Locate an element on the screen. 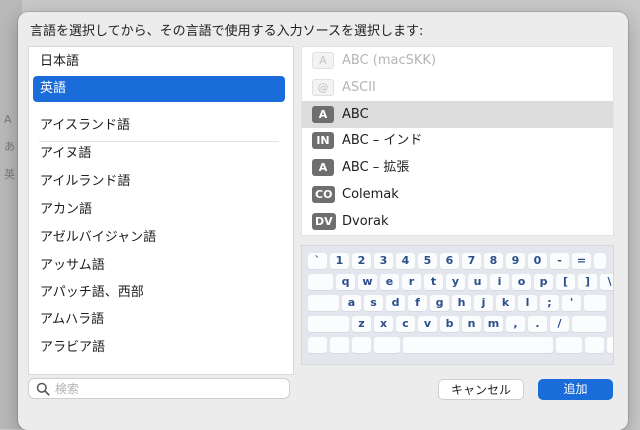 The width and height of the screenshot is (640, 430). language-item: アゼルバイジャン語 is located at coordinates (159, 238).